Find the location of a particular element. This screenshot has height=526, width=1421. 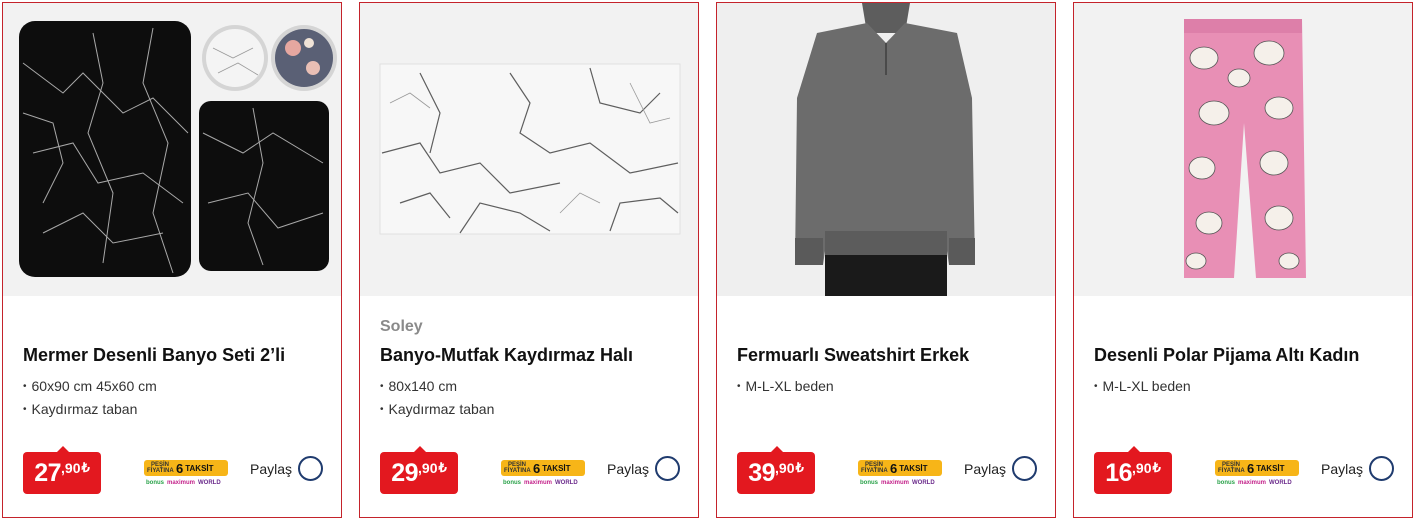

feature-item: 80x140 cm is located at coordinates (437, 387).